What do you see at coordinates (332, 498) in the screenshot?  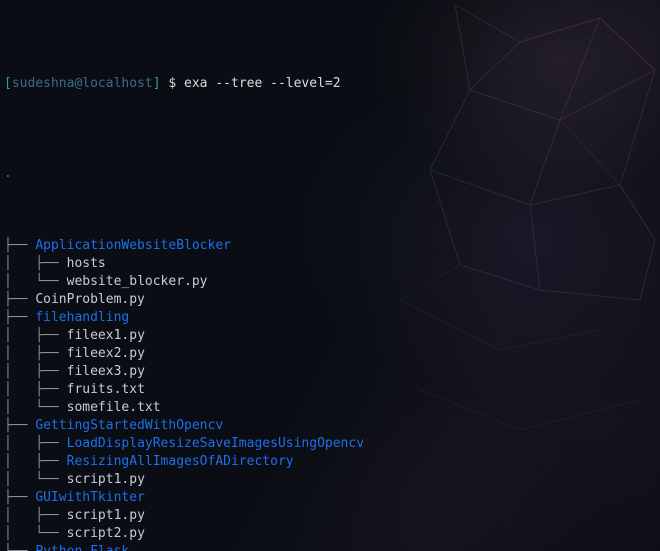 I see `tree-row: ├── GUIwithTkinter` at bounding box center [332, 498].